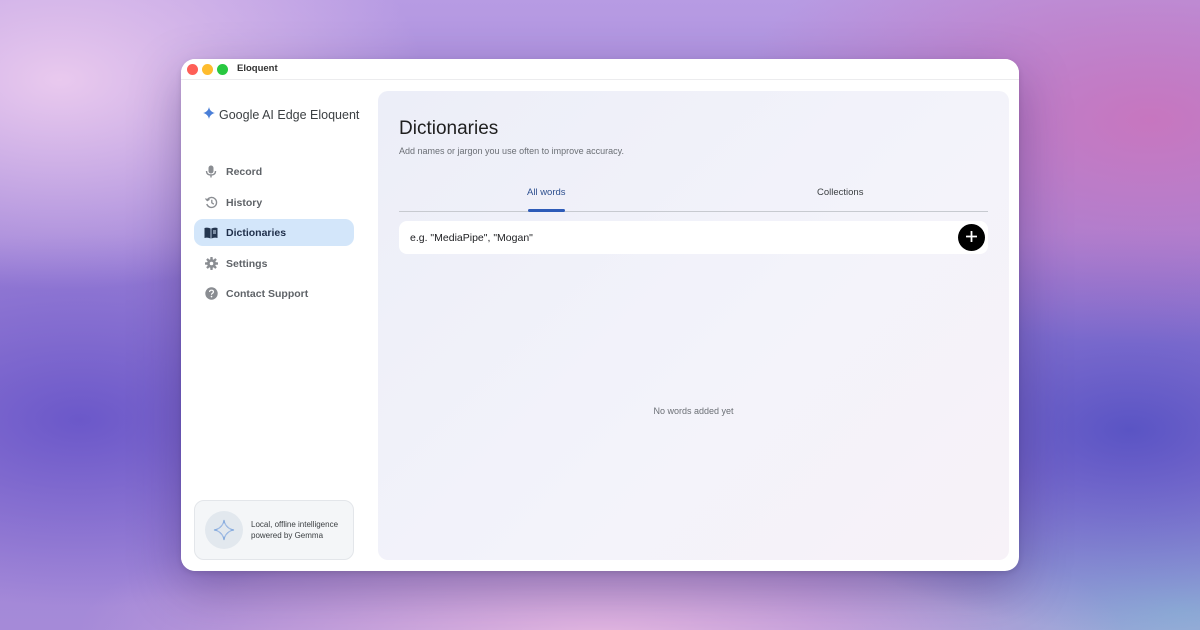  What do you see at coordinates (211, 233) in the screenshot?
I see `book-icon` at bounding box center [211, 233].